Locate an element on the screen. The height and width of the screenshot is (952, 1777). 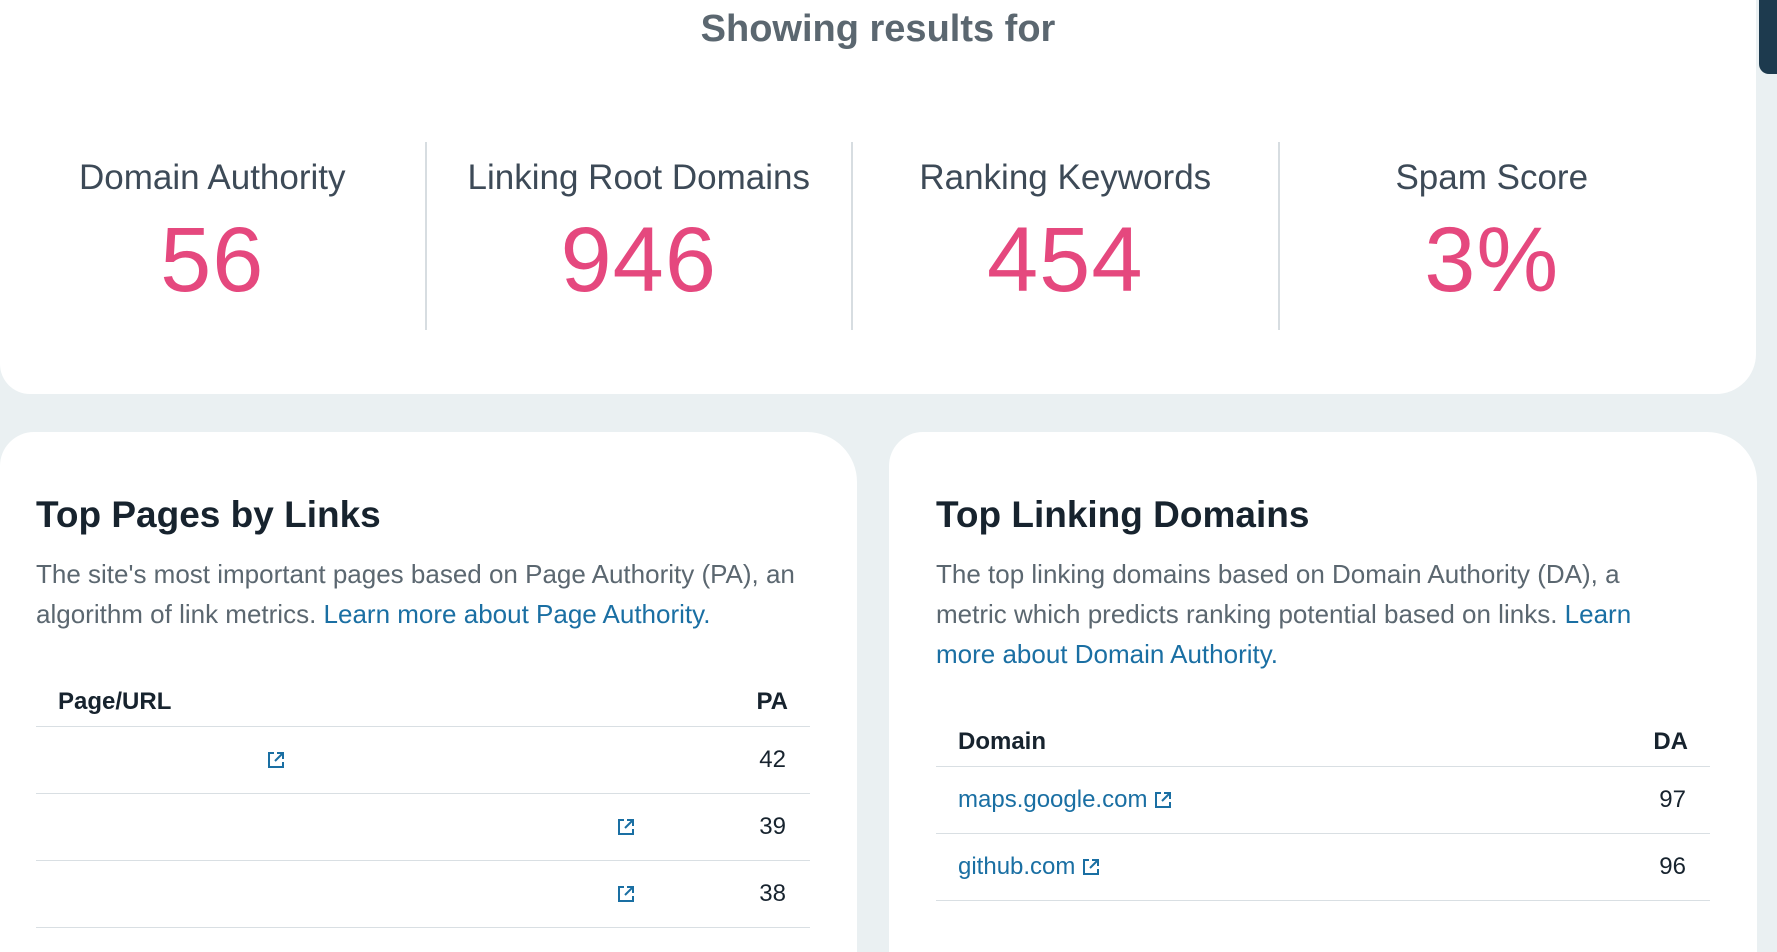
top-linking-domains-title: Top Linking Domains is located at coordinates (1123, 514).